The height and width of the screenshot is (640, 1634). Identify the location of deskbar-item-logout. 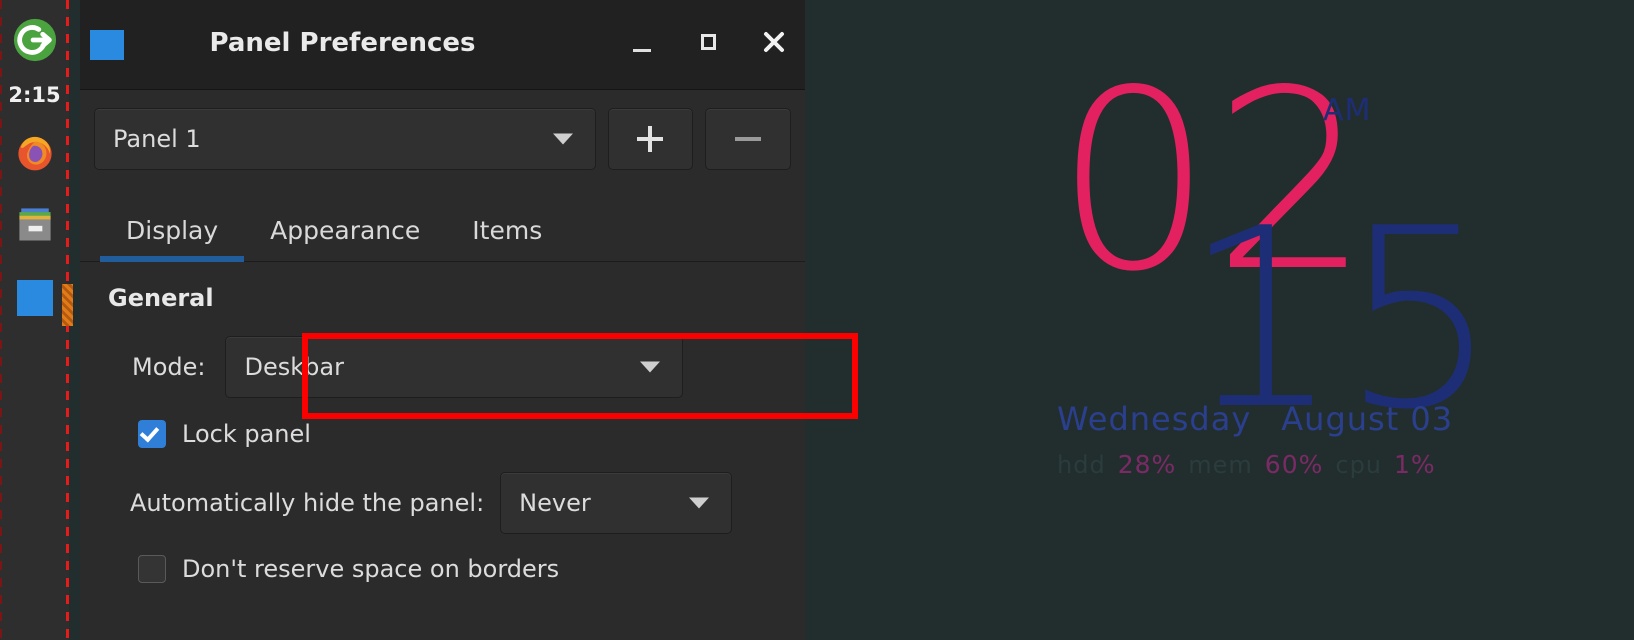
(34, 40).